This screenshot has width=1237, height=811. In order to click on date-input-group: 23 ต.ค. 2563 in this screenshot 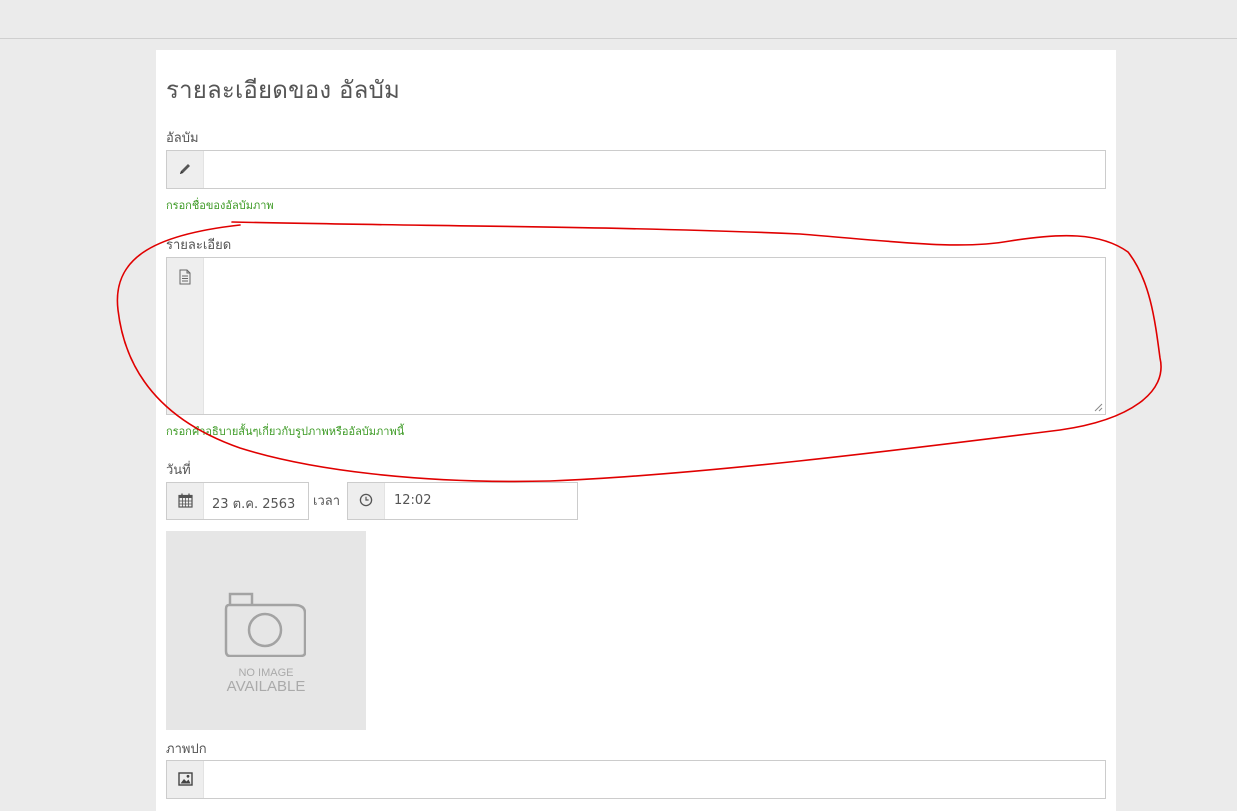, I will do `click(237, 501)`.